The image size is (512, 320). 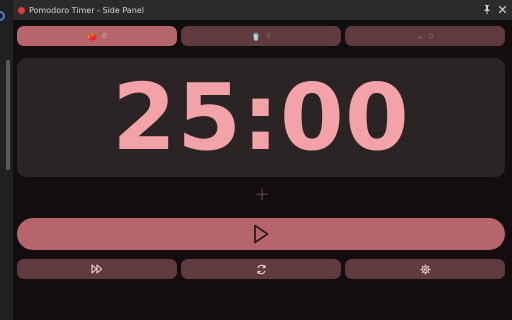 I want to click on control-bar, so click(x=261, y=269).